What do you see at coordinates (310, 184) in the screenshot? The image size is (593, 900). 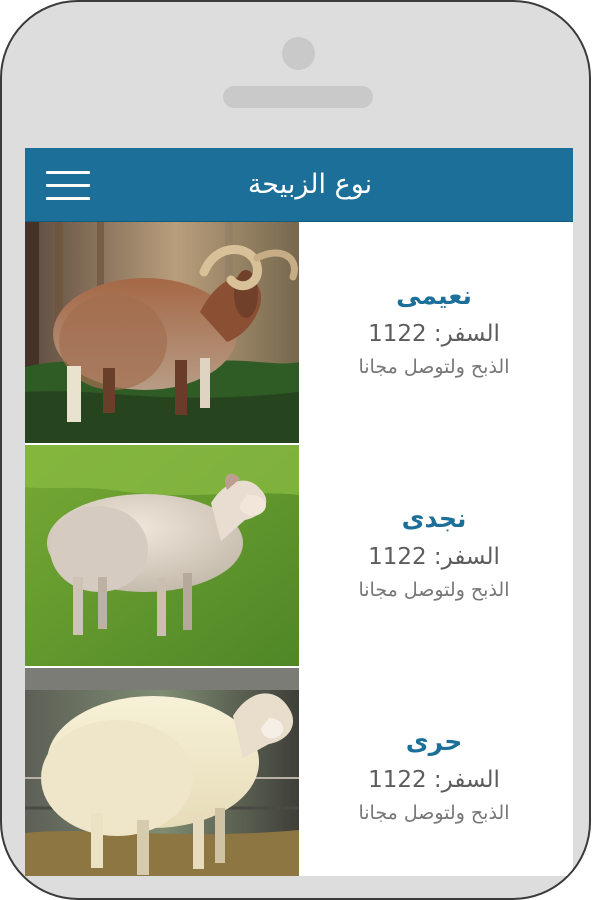 I see `page-title: نوع الزبيحة` at bounding box center [310, 184].